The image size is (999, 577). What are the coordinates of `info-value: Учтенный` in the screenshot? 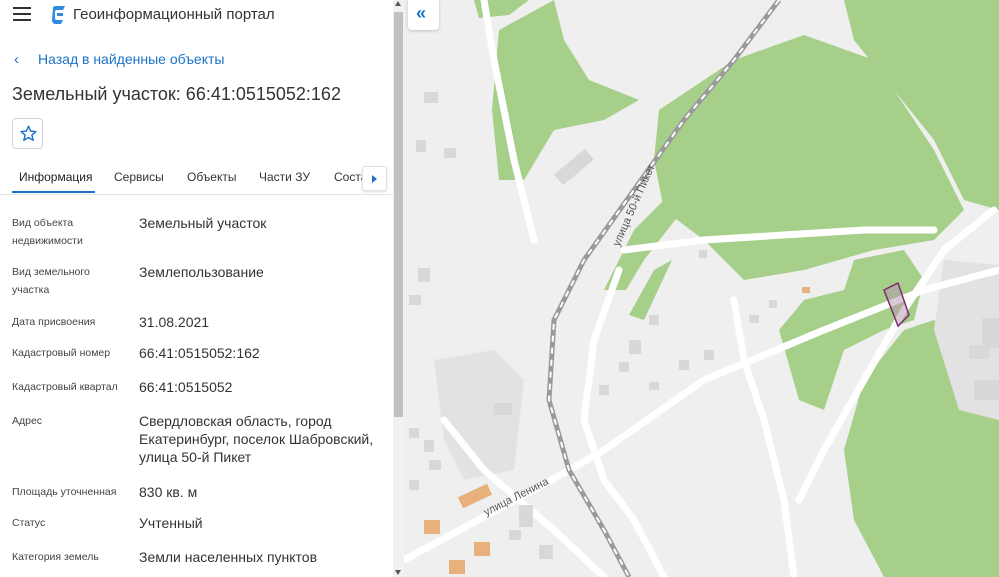 It's located at (171, 523).